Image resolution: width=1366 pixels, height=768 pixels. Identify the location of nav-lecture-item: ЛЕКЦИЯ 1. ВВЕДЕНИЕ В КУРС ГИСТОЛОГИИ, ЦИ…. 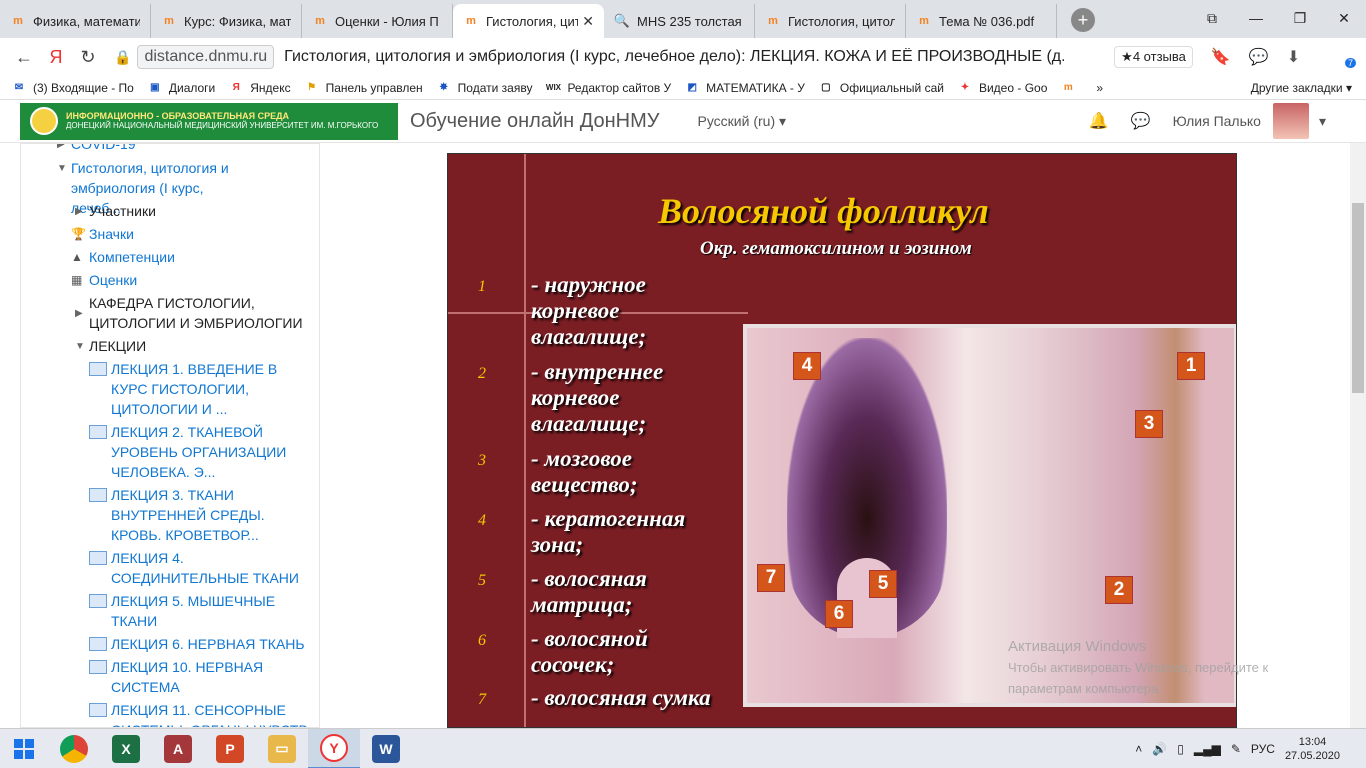
(194, 389).